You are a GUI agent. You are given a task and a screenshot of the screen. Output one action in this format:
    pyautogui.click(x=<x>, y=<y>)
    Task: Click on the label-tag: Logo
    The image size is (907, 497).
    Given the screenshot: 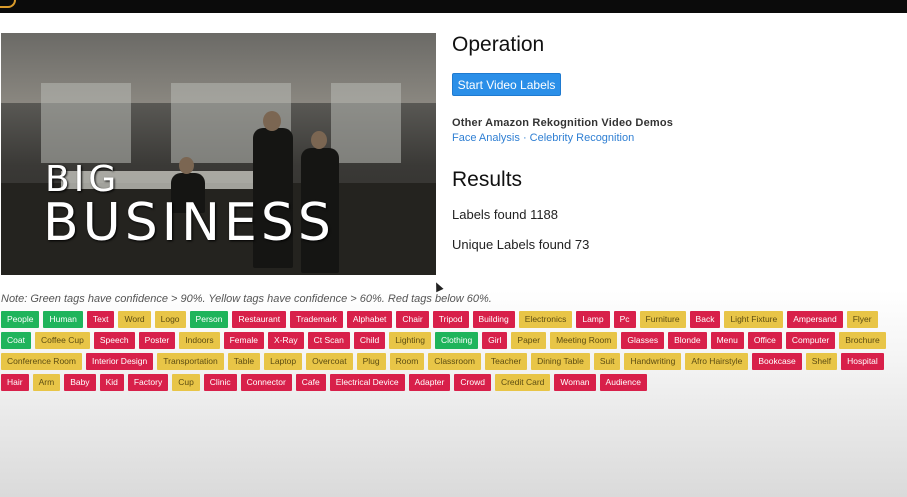 What is the action you would take?
    pyautogui.click(x=170, y=319)
    